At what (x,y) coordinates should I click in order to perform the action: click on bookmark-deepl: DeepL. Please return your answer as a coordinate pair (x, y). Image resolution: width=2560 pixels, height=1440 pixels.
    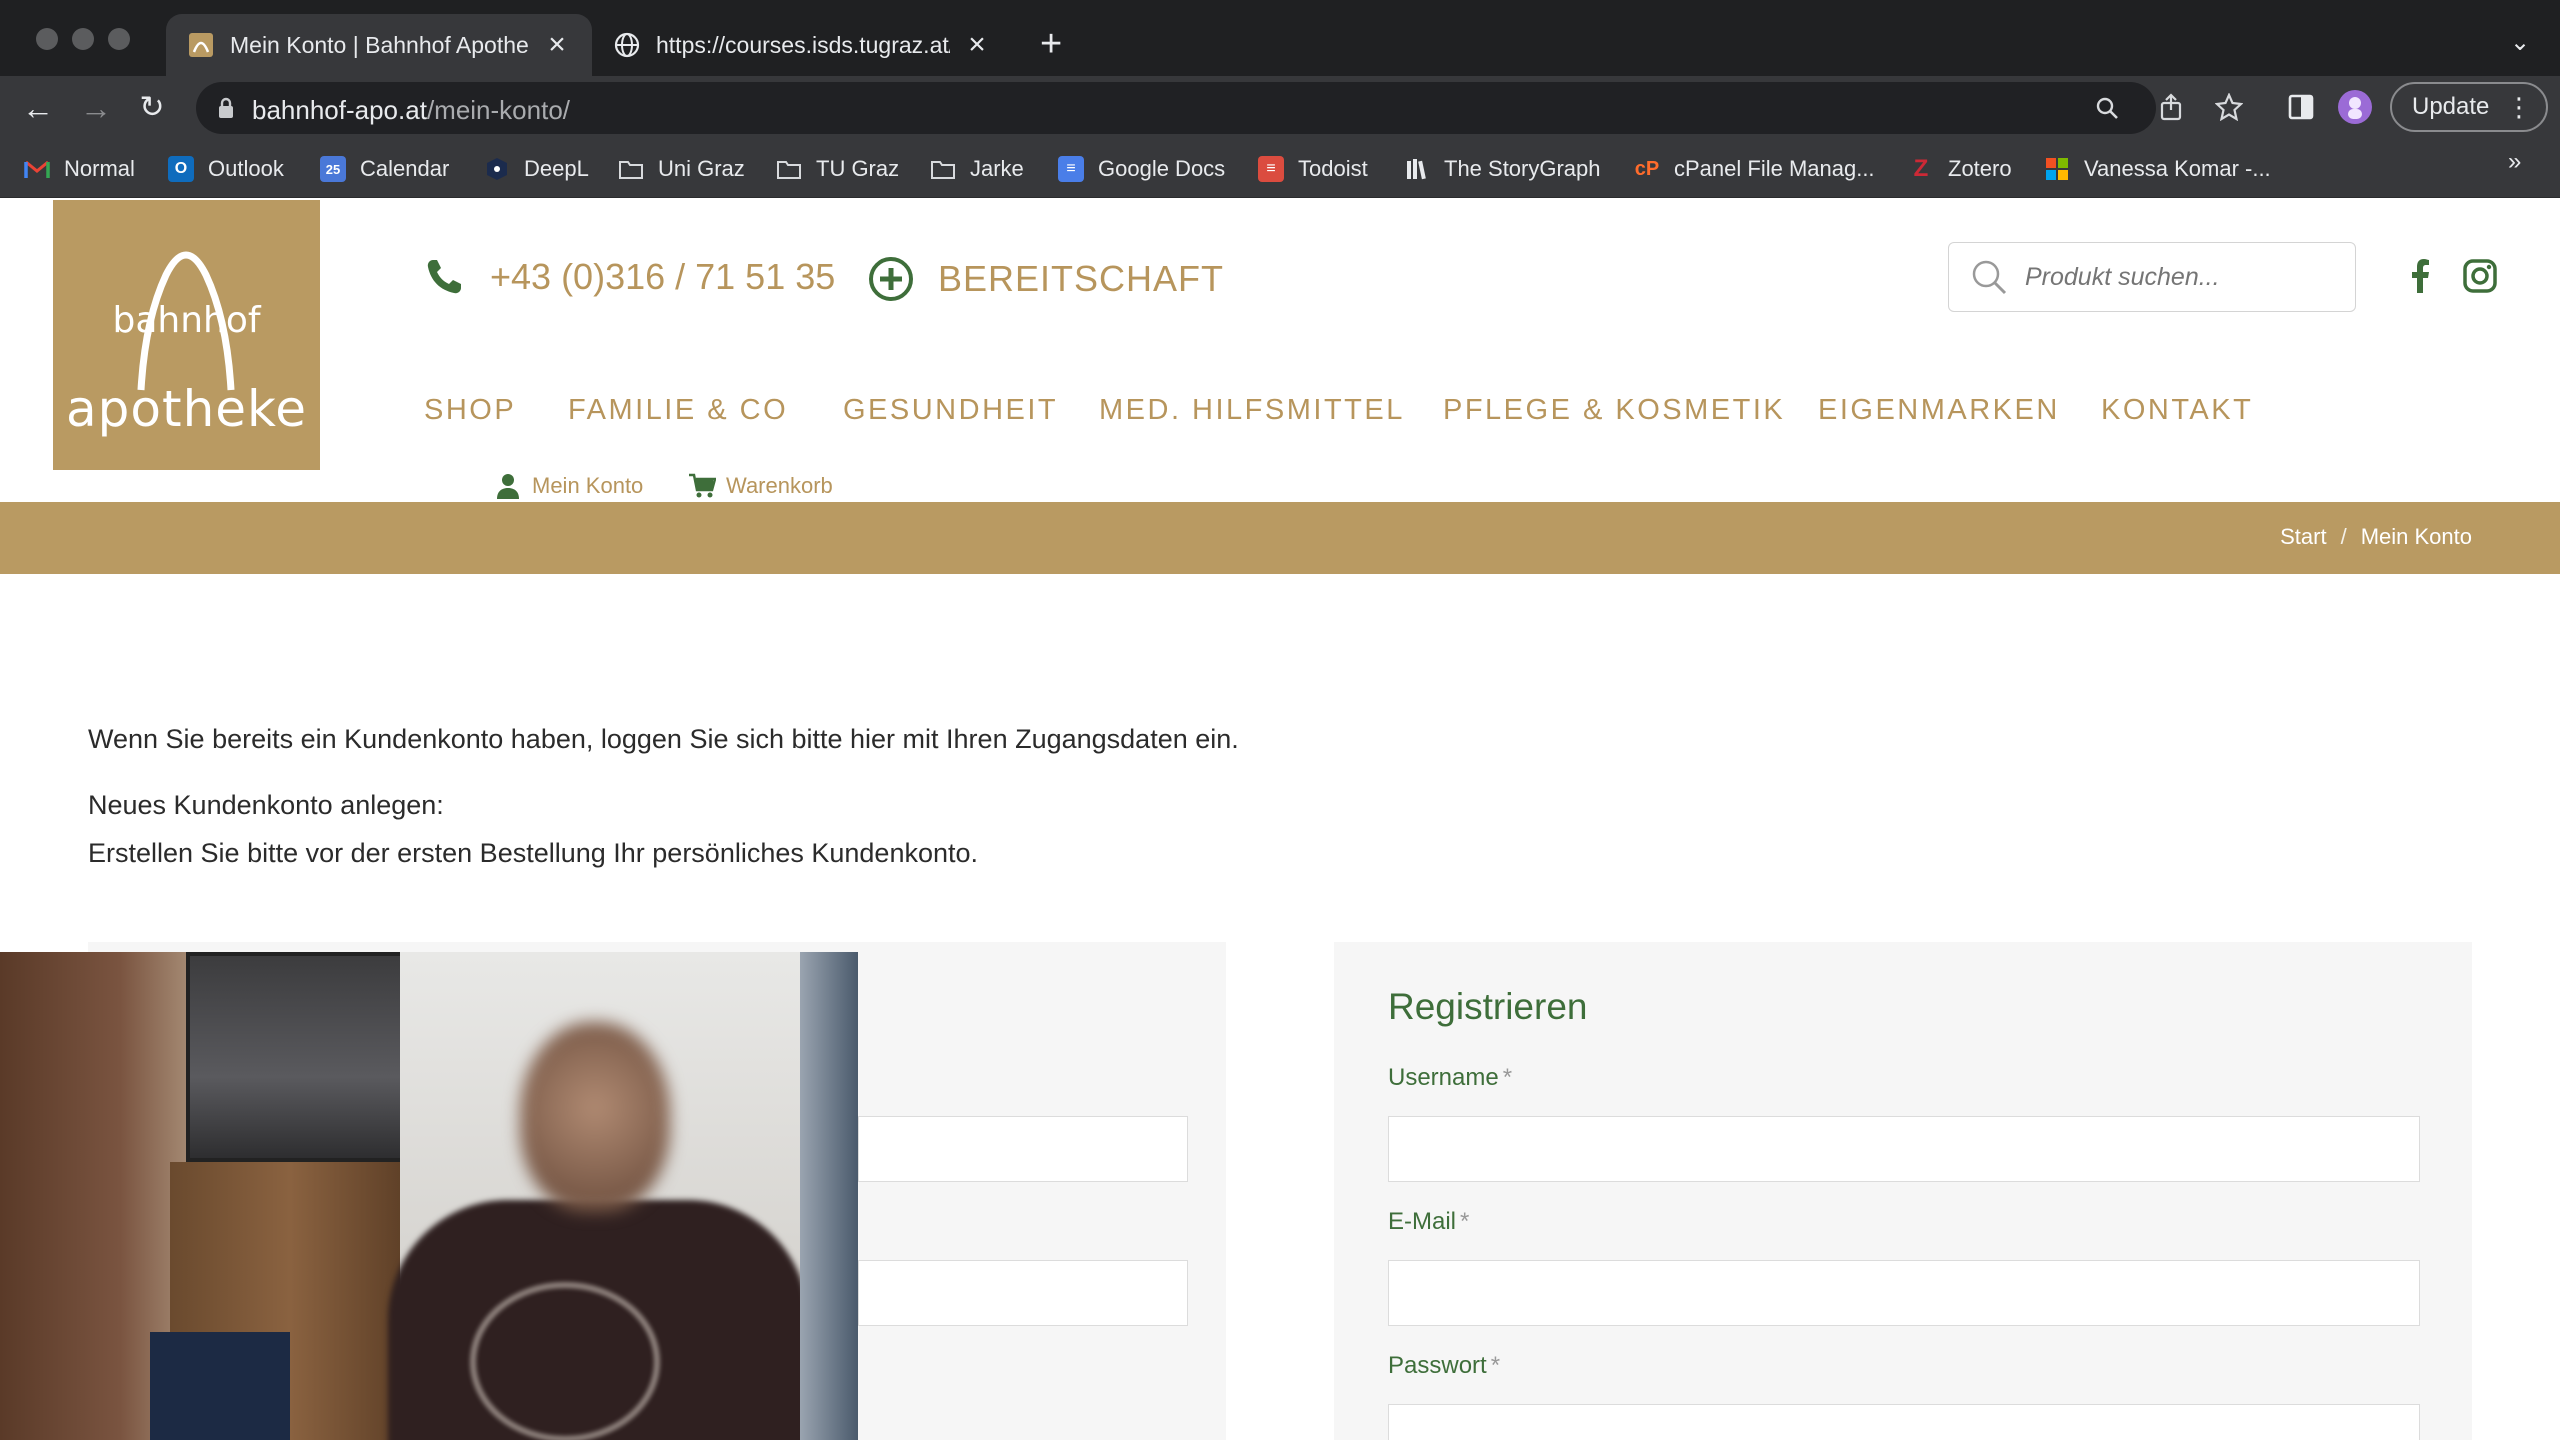
    Looking at the image, I should click on (536, 169).